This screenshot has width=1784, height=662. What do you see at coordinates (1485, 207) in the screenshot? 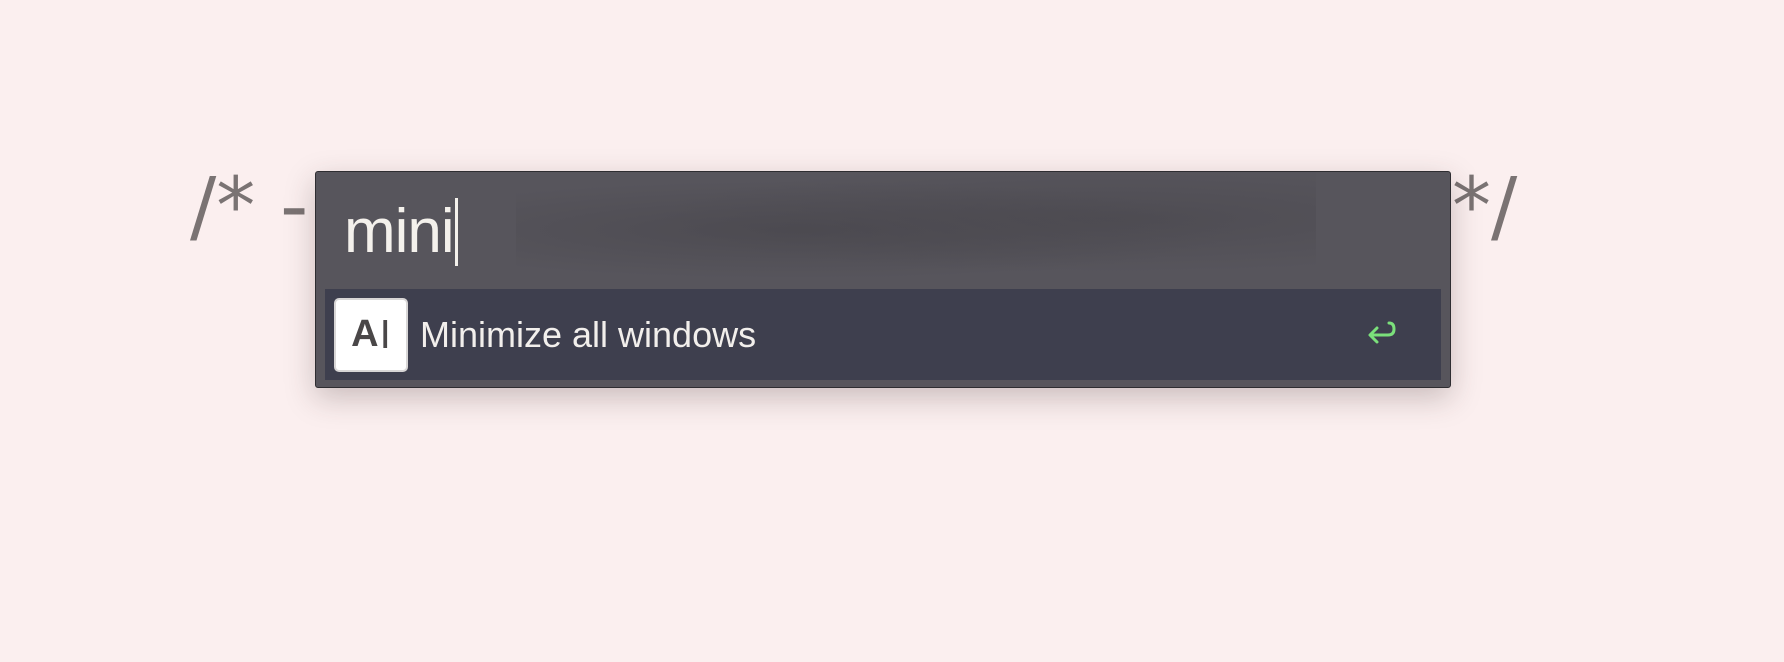
I see `background-comment-right: */` at bounding box center [1485, 207].